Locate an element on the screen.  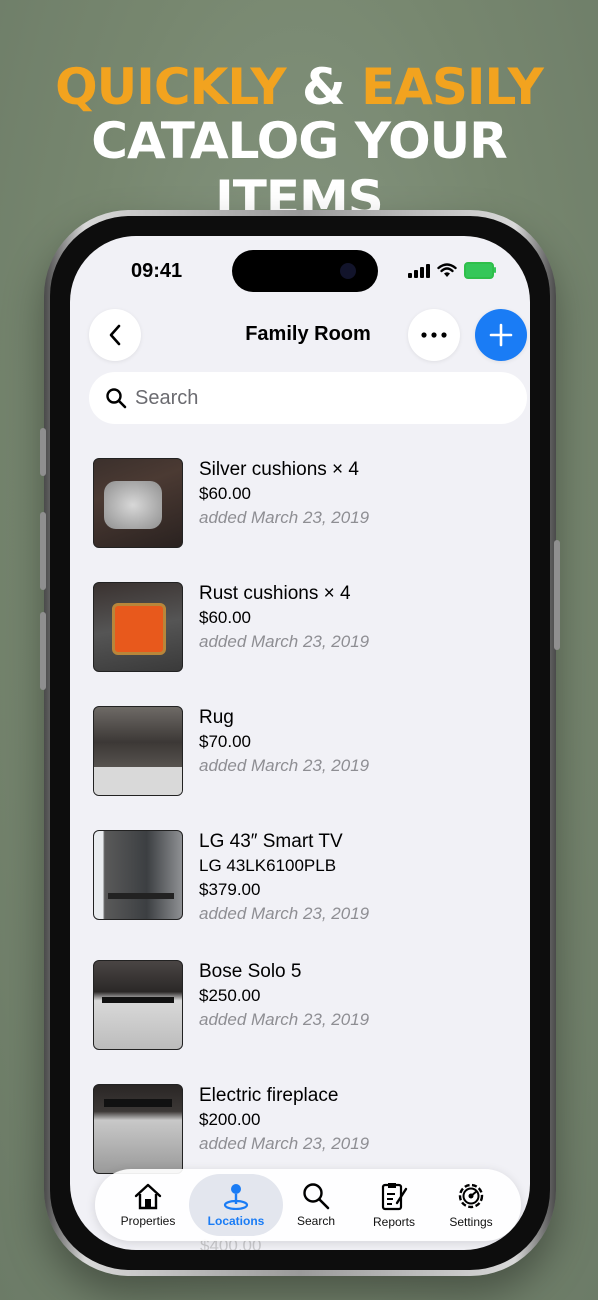
plus-icon is located at coordinates (501, 335).